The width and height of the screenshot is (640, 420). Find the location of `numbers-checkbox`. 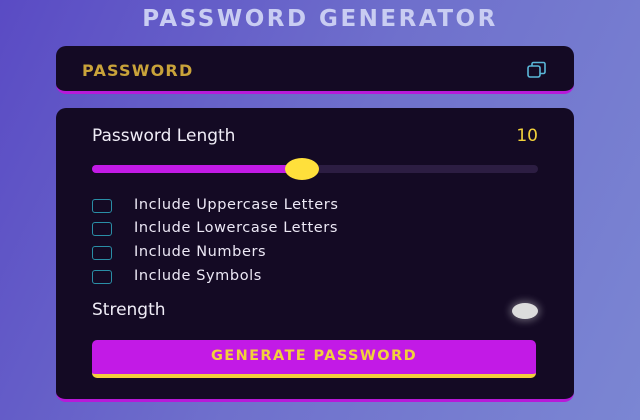

numbers-checkbox is located at coordinates (102, 253).